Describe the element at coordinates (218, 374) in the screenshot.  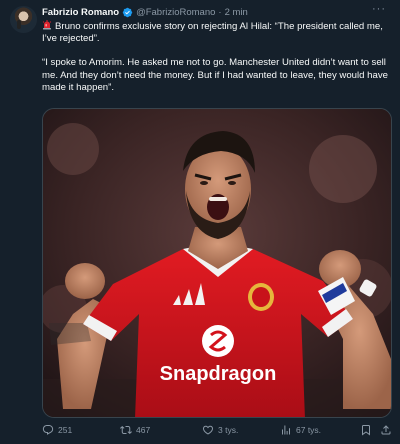
I see `sponsor-text: Snapdragon` at that location.